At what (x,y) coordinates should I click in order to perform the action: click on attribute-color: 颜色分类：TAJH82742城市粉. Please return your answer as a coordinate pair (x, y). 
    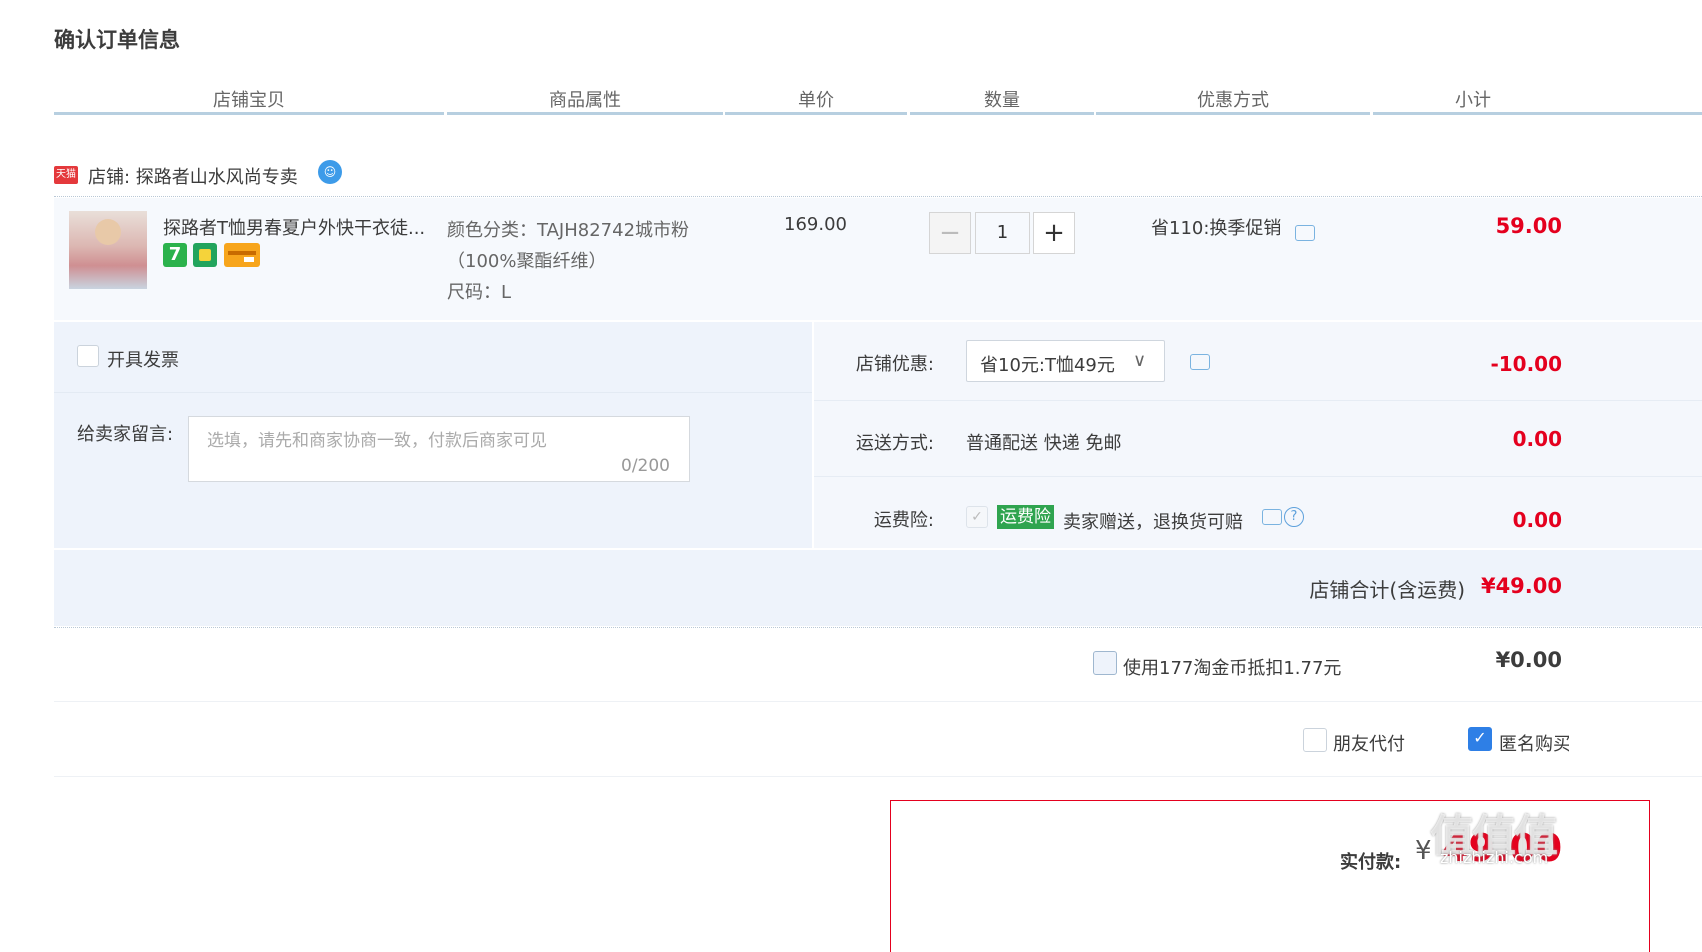
    Looking at the image, I should click on (568, 230).